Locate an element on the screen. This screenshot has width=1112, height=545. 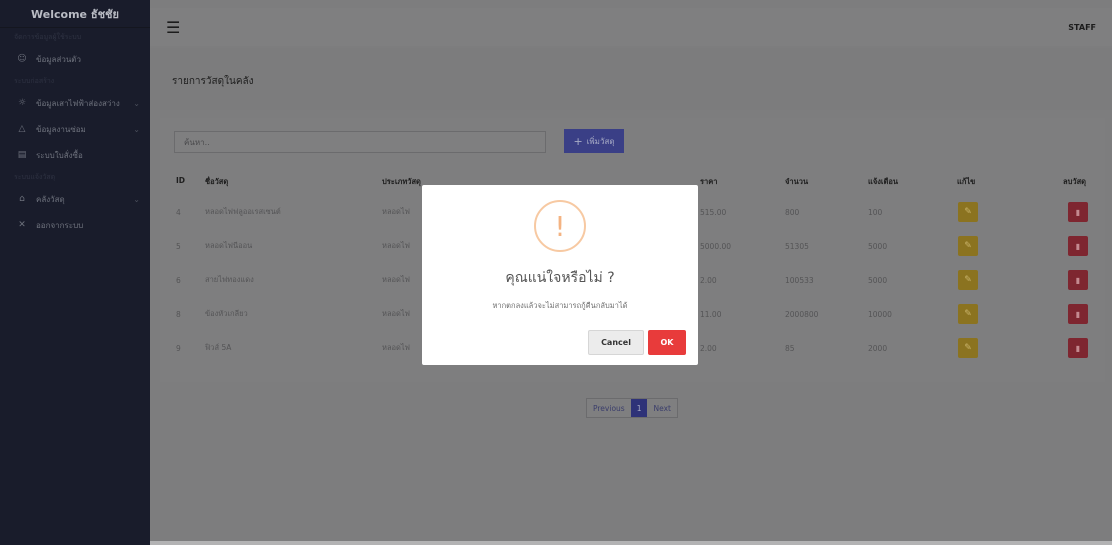
sidebar-item-profile: ☺ ข้อมูลส่วนตัว is located at coordinates (75, 59).